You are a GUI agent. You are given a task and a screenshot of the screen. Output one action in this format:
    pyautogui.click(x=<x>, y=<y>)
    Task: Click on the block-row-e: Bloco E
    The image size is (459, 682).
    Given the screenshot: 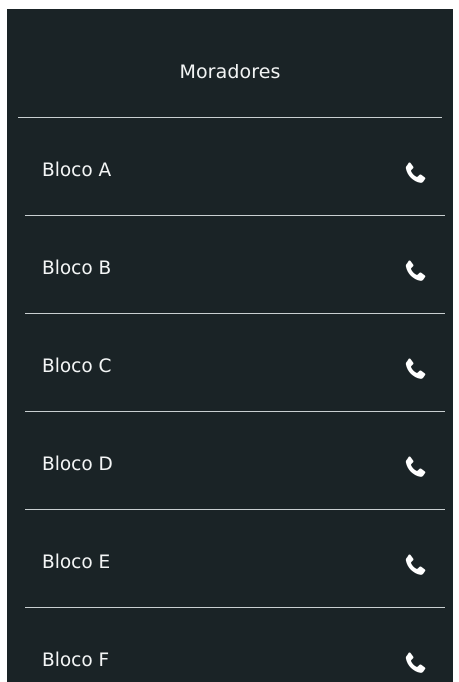 What is the action you would take?
    pyautogui.click(x=230, y=559)
    